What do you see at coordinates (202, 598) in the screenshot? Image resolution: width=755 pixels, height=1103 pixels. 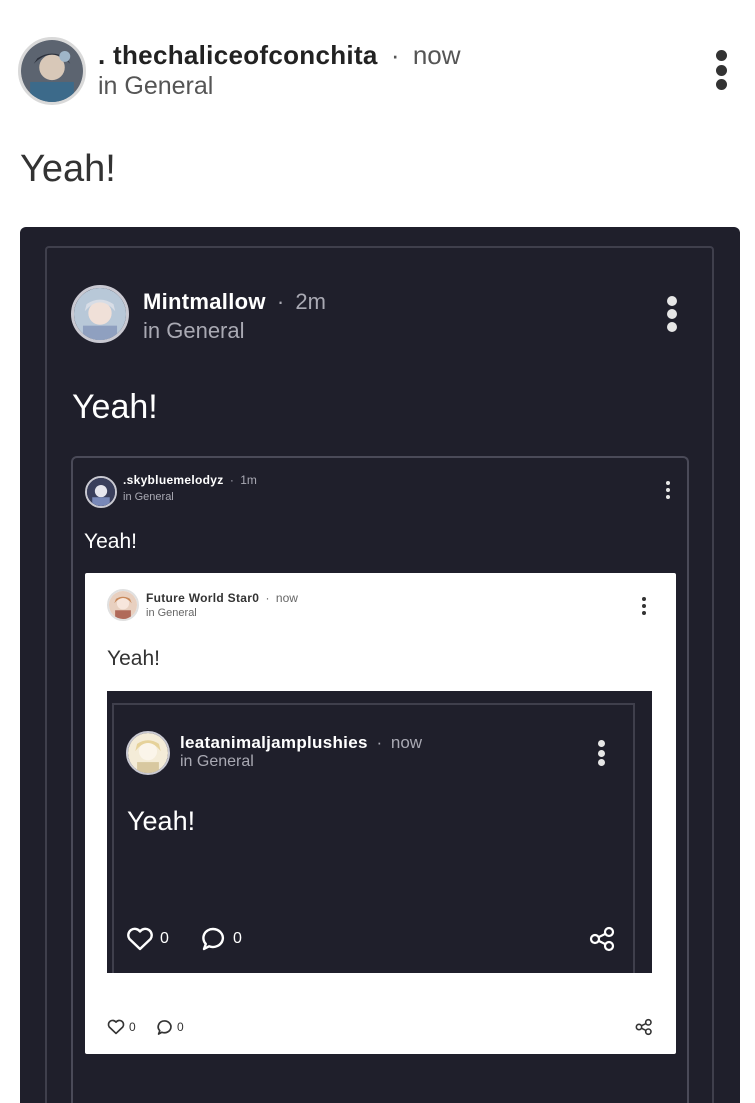 I see `author-name: Future World Star0` at bounding box center [202, 598].